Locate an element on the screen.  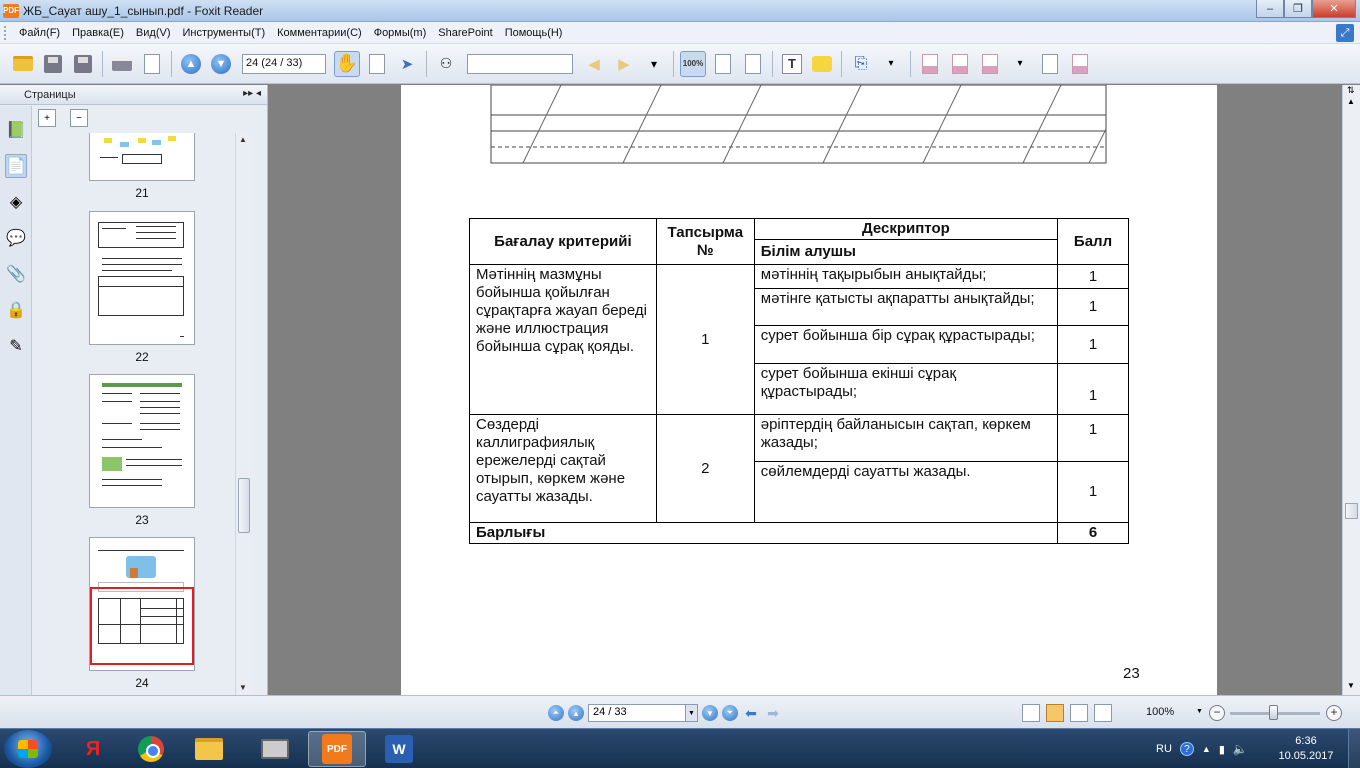
menu-comments: Комментарии(C) is located at coordinates (319, 33).